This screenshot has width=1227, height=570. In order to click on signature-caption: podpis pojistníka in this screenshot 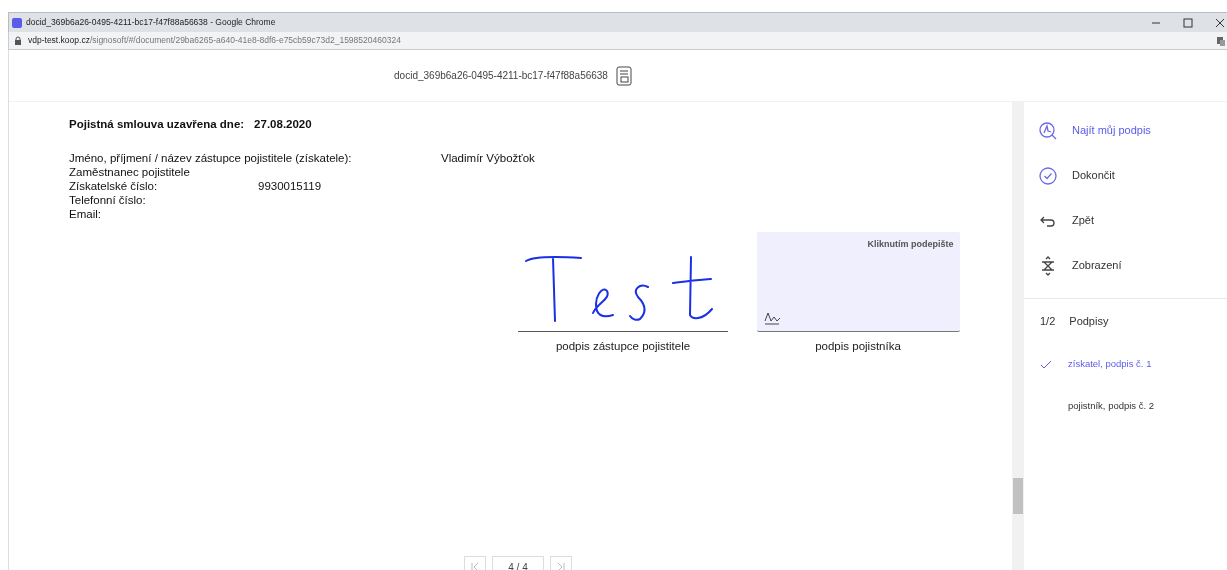, I will do `click(858, 347)`.